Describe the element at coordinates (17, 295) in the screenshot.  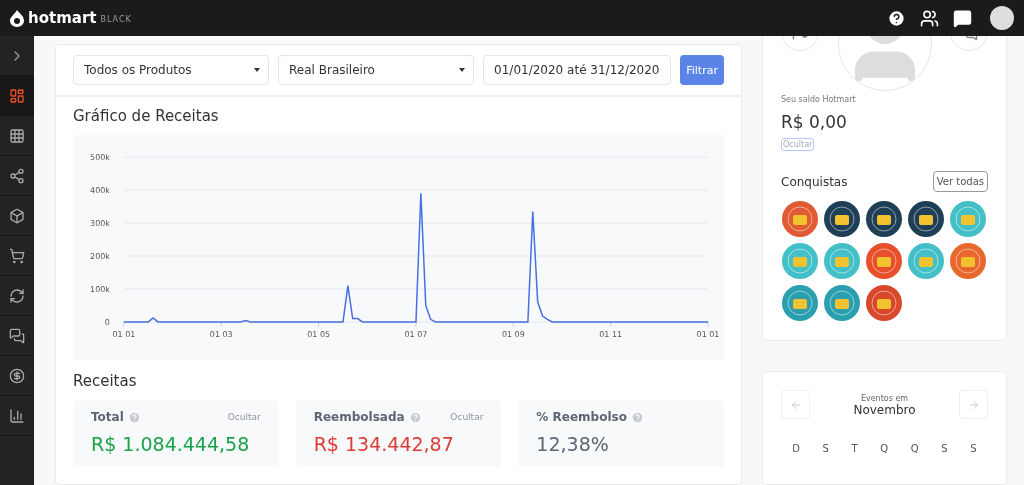
I see `sync-icon` at that location.